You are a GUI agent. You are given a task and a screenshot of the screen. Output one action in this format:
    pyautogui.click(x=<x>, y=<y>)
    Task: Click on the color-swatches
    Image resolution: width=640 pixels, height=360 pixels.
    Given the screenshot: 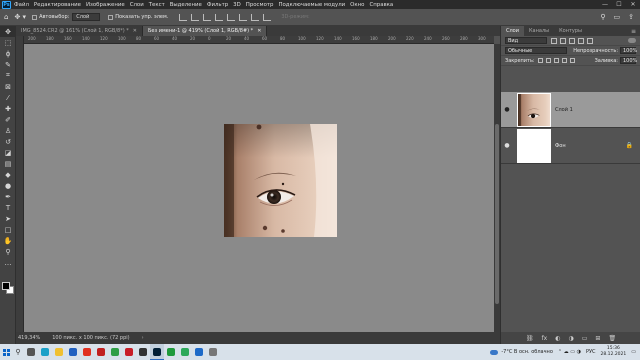 What is the action you would take?
    pyautogui.click(x=8, y=288)
    